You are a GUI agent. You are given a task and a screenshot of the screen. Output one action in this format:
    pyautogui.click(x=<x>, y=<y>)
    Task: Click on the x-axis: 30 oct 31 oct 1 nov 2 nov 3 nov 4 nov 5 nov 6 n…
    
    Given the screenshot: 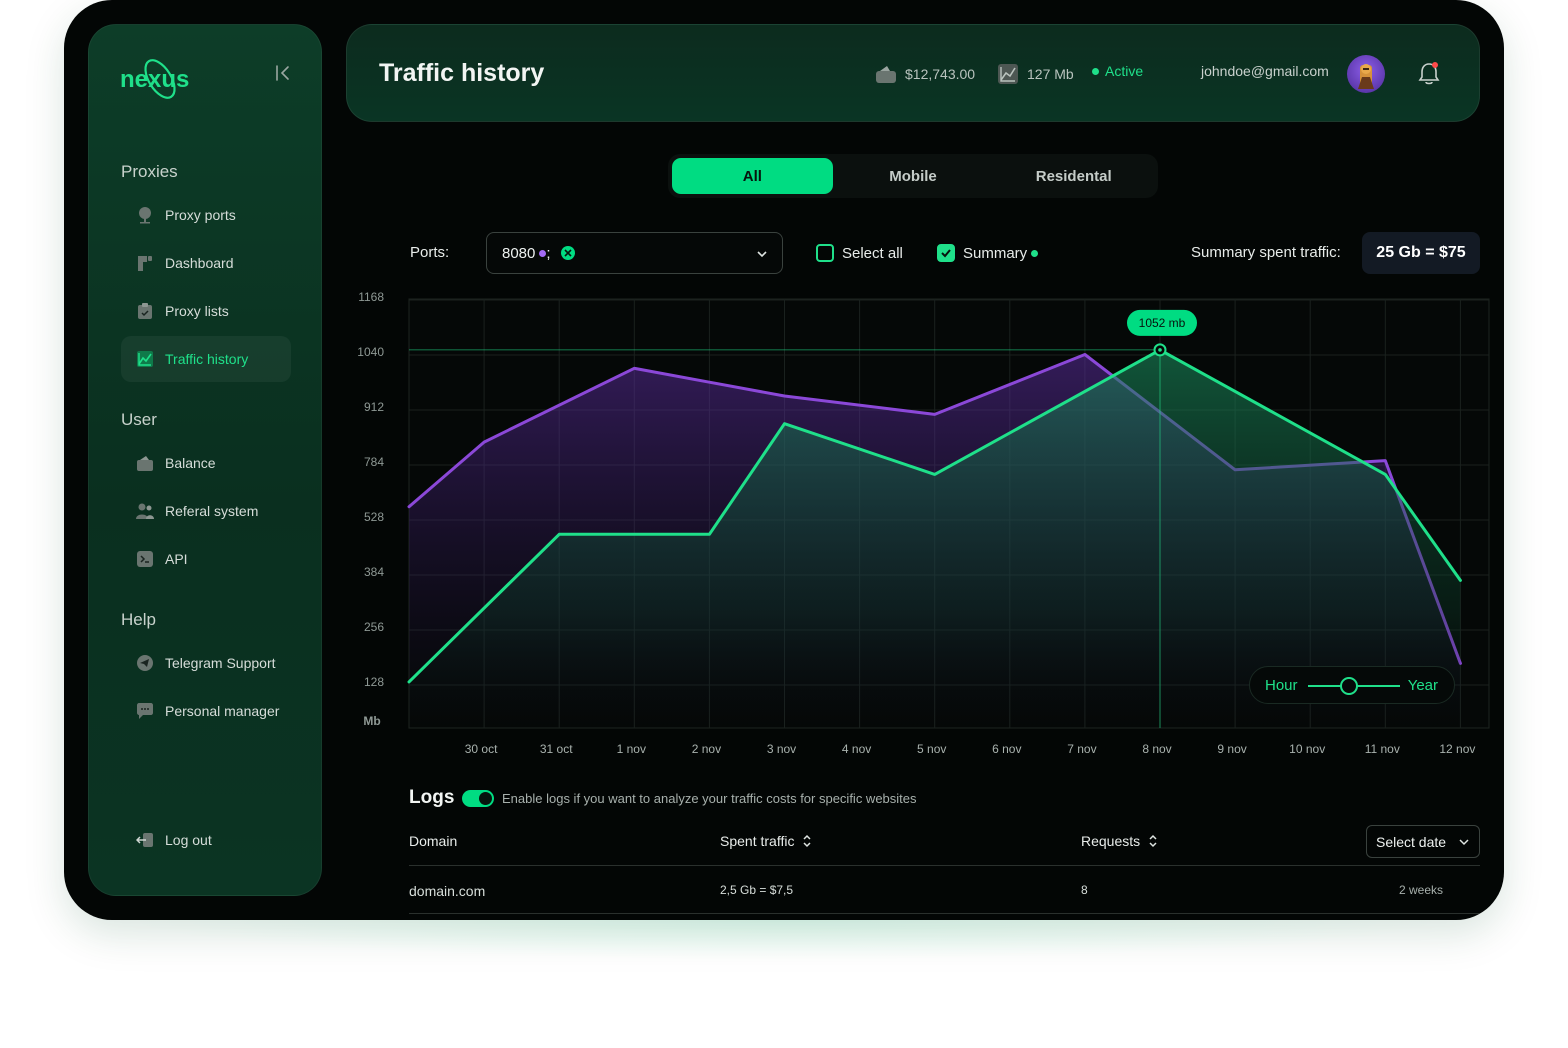 What is the action you would take?
    pyautogui.click(x=970, y=749)
    